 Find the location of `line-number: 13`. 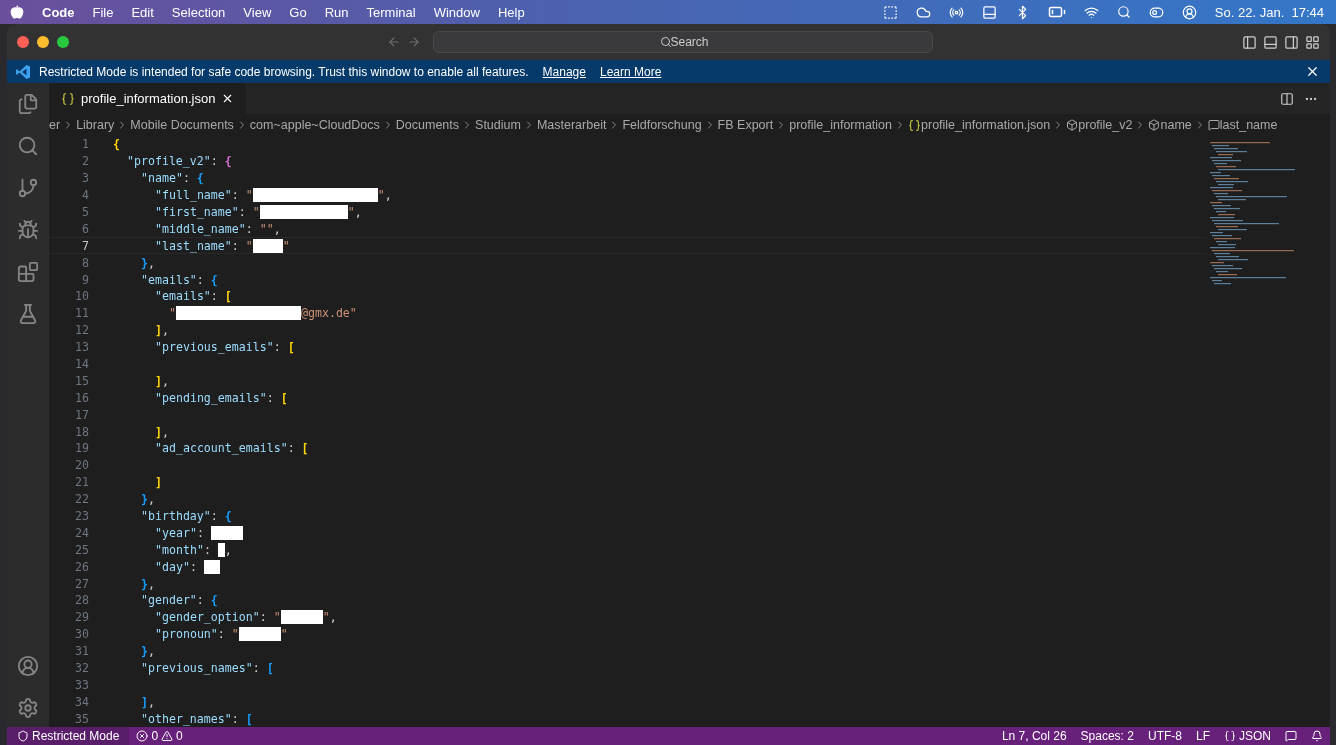

line-number: 13 is located at coordinates (82, 347).